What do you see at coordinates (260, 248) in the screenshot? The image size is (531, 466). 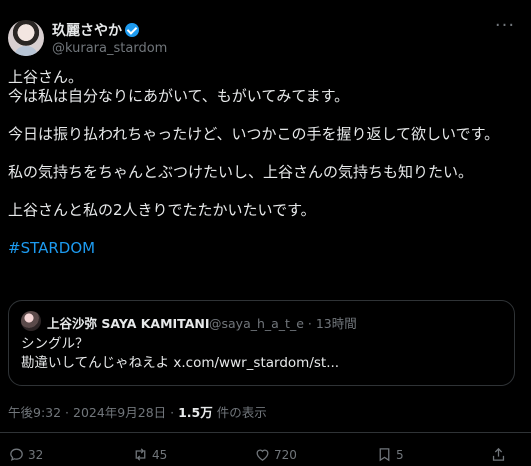 I see `hashtag-link: #STARDOM` at bounding box center [260, 248].